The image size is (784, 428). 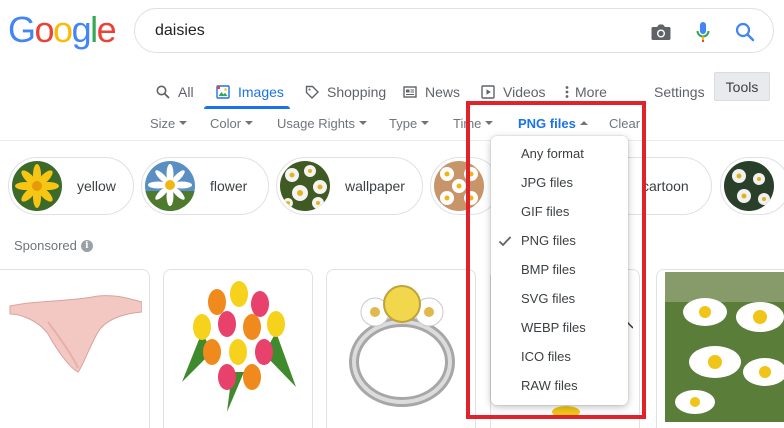 What do you see at coordinates (86, 245) in the screenshot?
I see `info-icon: i` at bounding box center [86, 245].